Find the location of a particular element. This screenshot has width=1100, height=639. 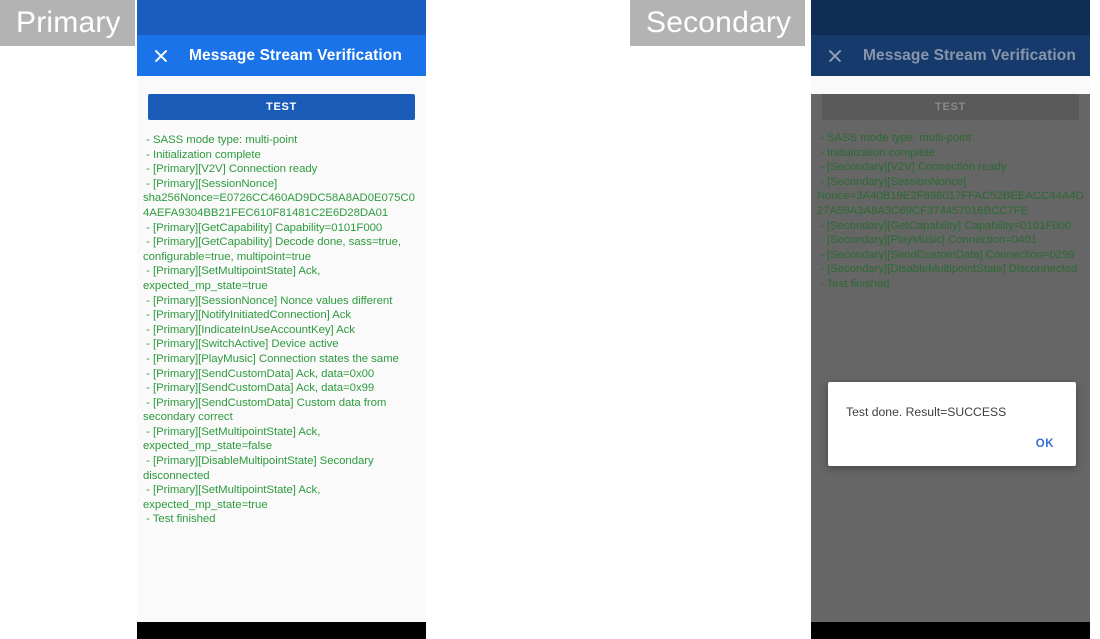

dialog-actions: OK is located at coordinates (952, 443).